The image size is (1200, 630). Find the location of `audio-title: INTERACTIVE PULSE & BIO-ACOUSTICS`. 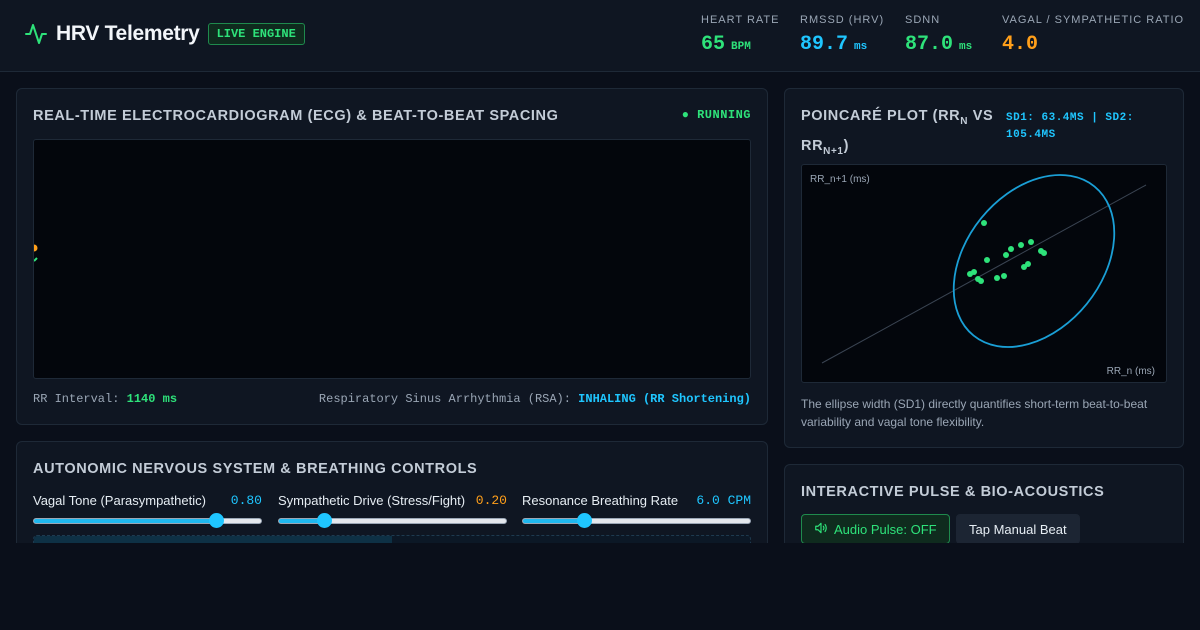

audio-title: INTERACTIVE PULSE & BIO-ACOUSTICS is located at coordinates (953, 492).